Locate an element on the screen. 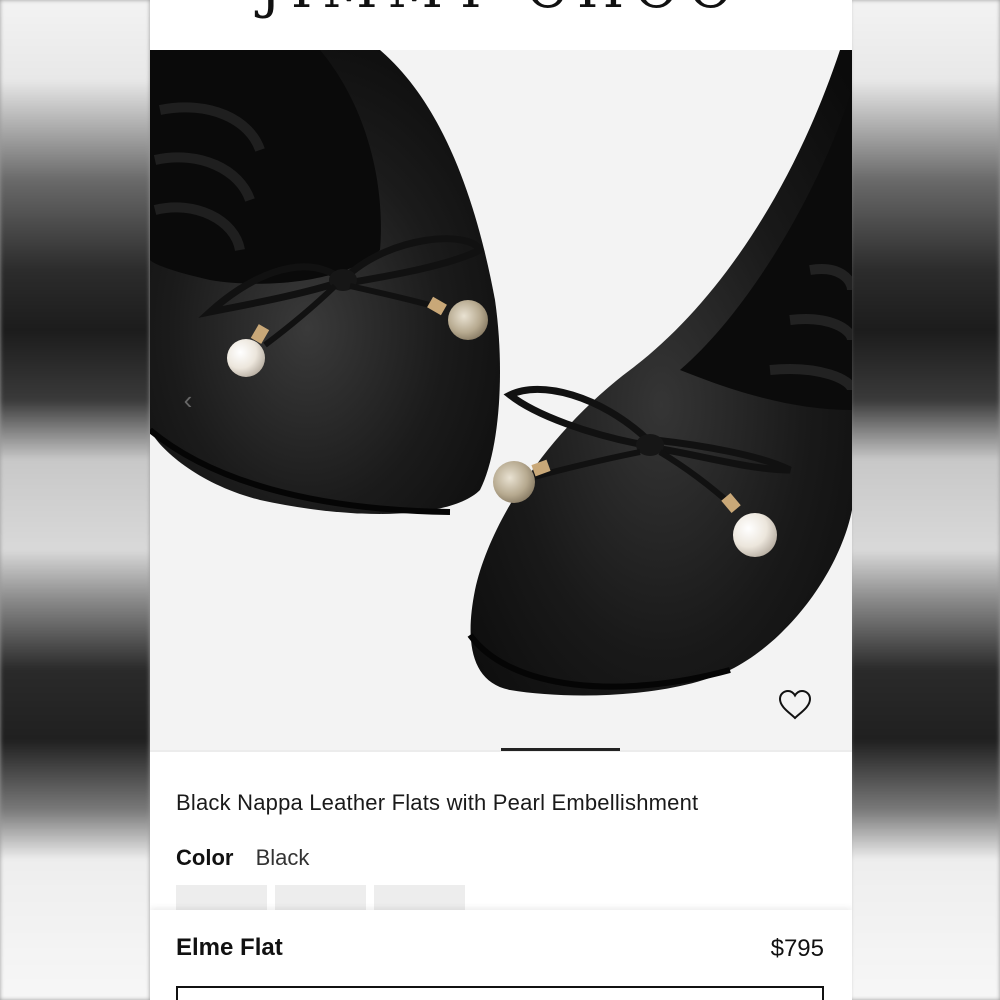  gallery-progress-indicator is located at coordinates (560, 749).